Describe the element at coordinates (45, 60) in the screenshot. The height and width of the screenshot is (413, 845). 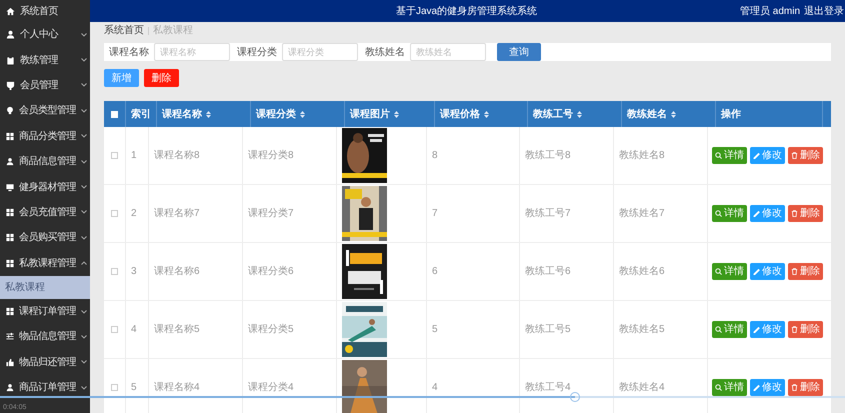
I see `sidebar-item: 教练管理` at that location.